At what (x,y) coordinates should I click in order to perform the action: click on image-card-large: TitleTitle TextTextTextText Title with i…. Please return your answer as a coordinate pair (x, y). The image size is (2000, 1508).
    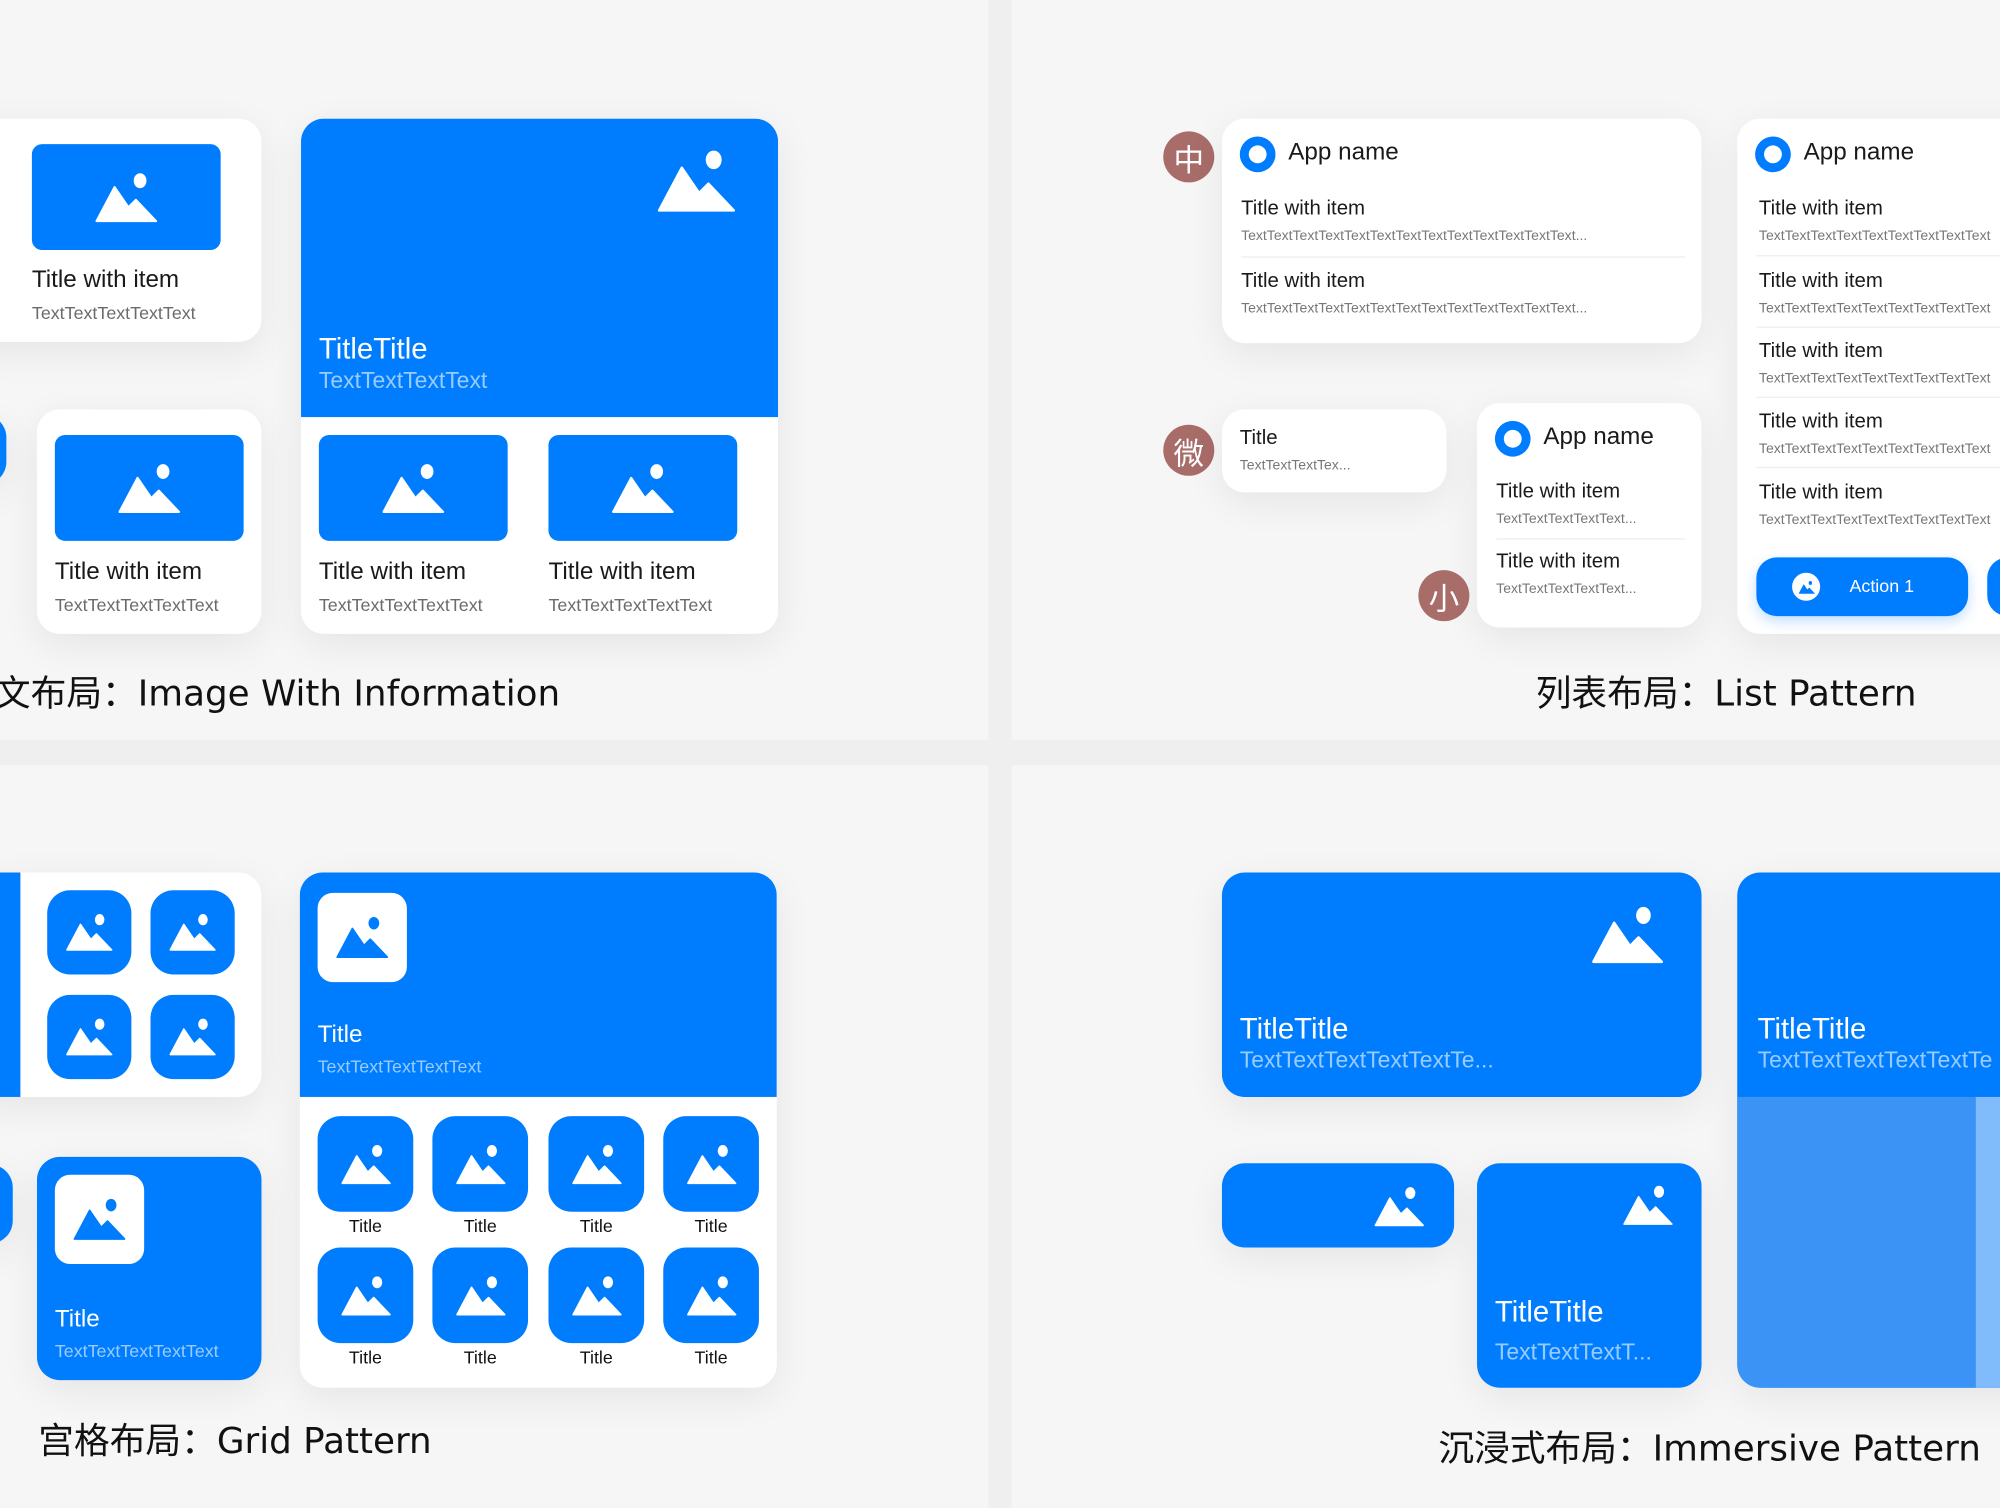
    Looking at the image, I should click on (540, 376).